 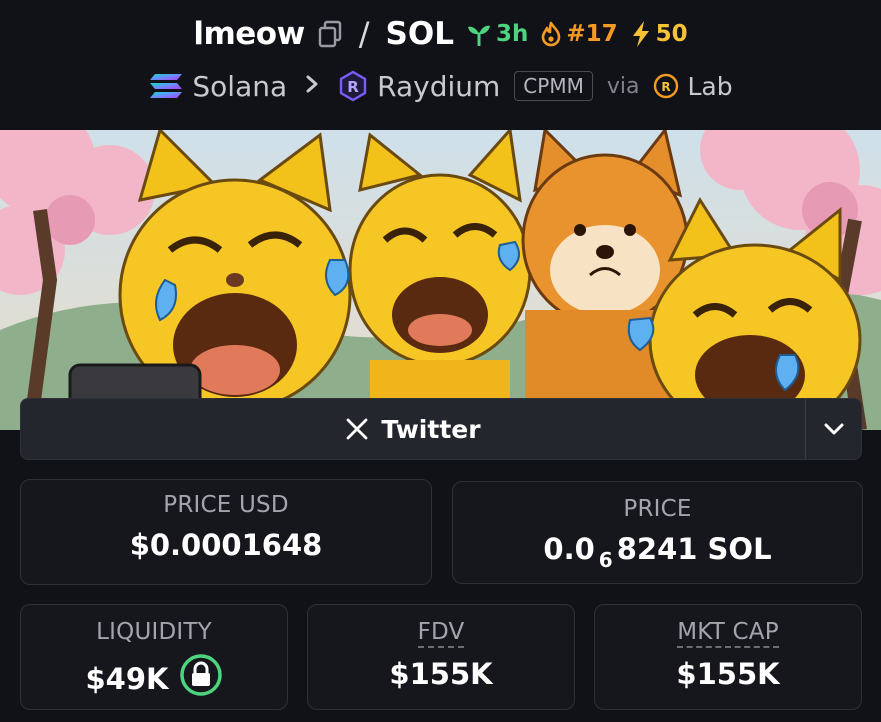 I want to click on market-cap-card: MKT CAP $155K, so click(x=728, y=657).